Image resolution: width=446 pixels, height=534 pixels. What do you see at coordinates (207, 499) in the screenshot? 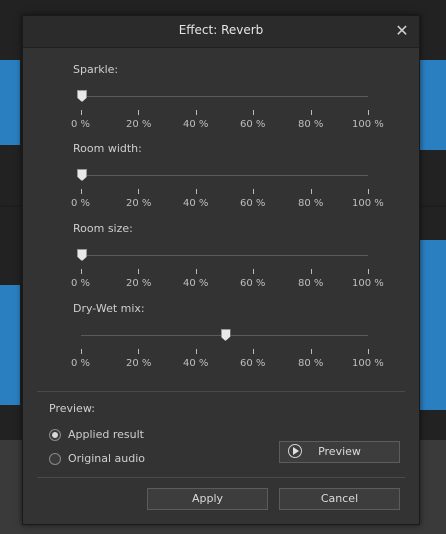
I see `apply-button: Apply` at bounding box center [207, 499].